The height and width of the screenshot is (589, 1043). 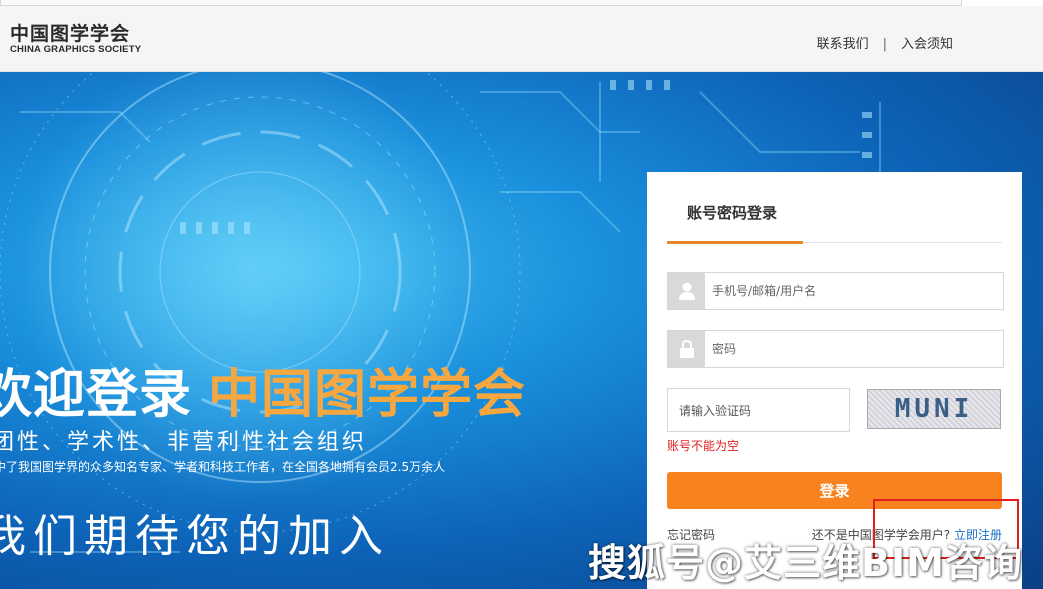 I want to click on captcha-image: MUNI, so click(x=934, y=409).